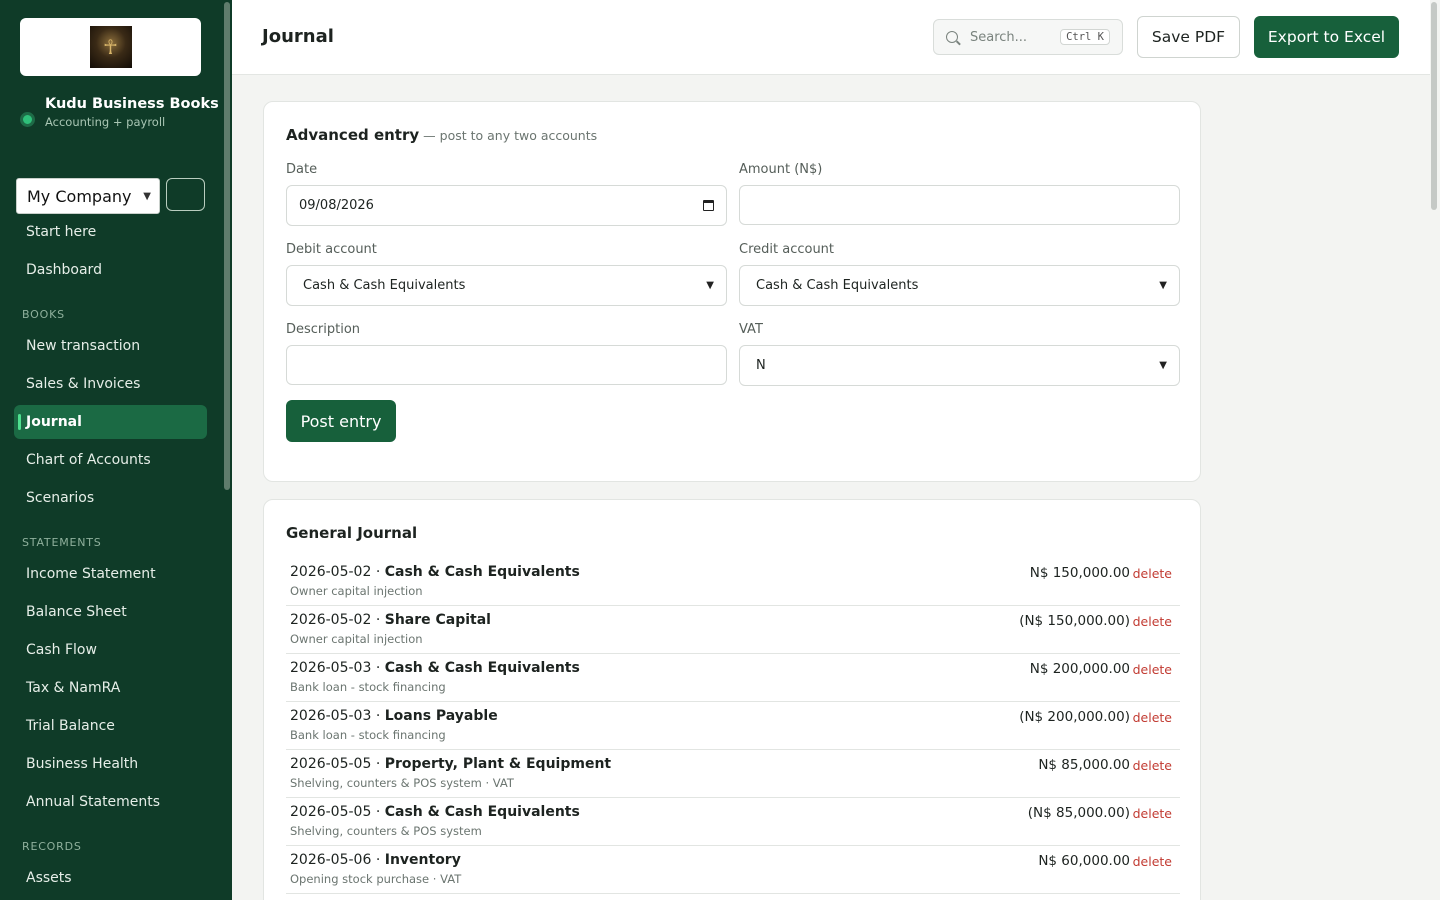 This screenshot has height=900, width=1440. I want to click on date-value: 09/08/2026, so click(336, 205).